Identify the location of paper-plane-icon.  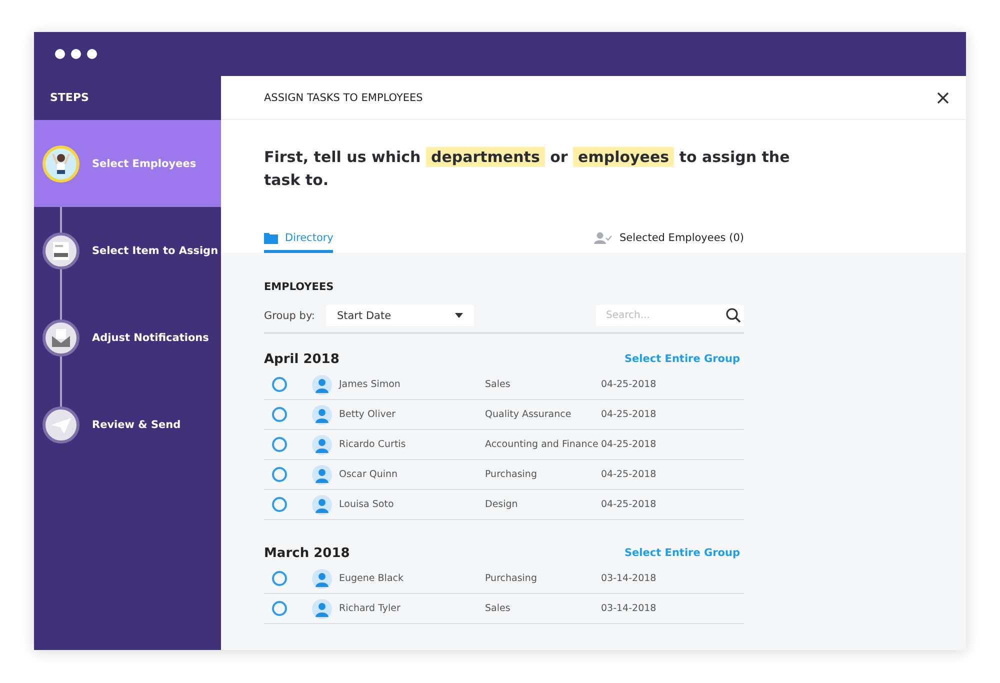
(61, 425).